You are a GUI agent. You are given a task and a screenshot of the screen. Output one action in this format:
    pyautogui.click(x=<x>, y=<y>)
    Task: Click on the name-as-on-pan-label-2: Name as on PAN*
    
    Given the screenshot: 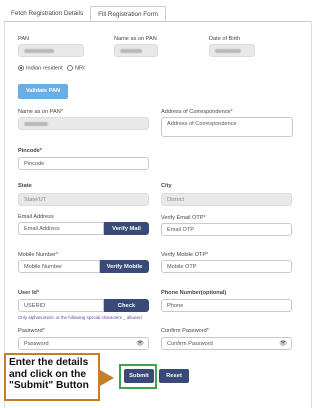 What is the action you would take?
    pyautogui.click(x=40, y=112)
    